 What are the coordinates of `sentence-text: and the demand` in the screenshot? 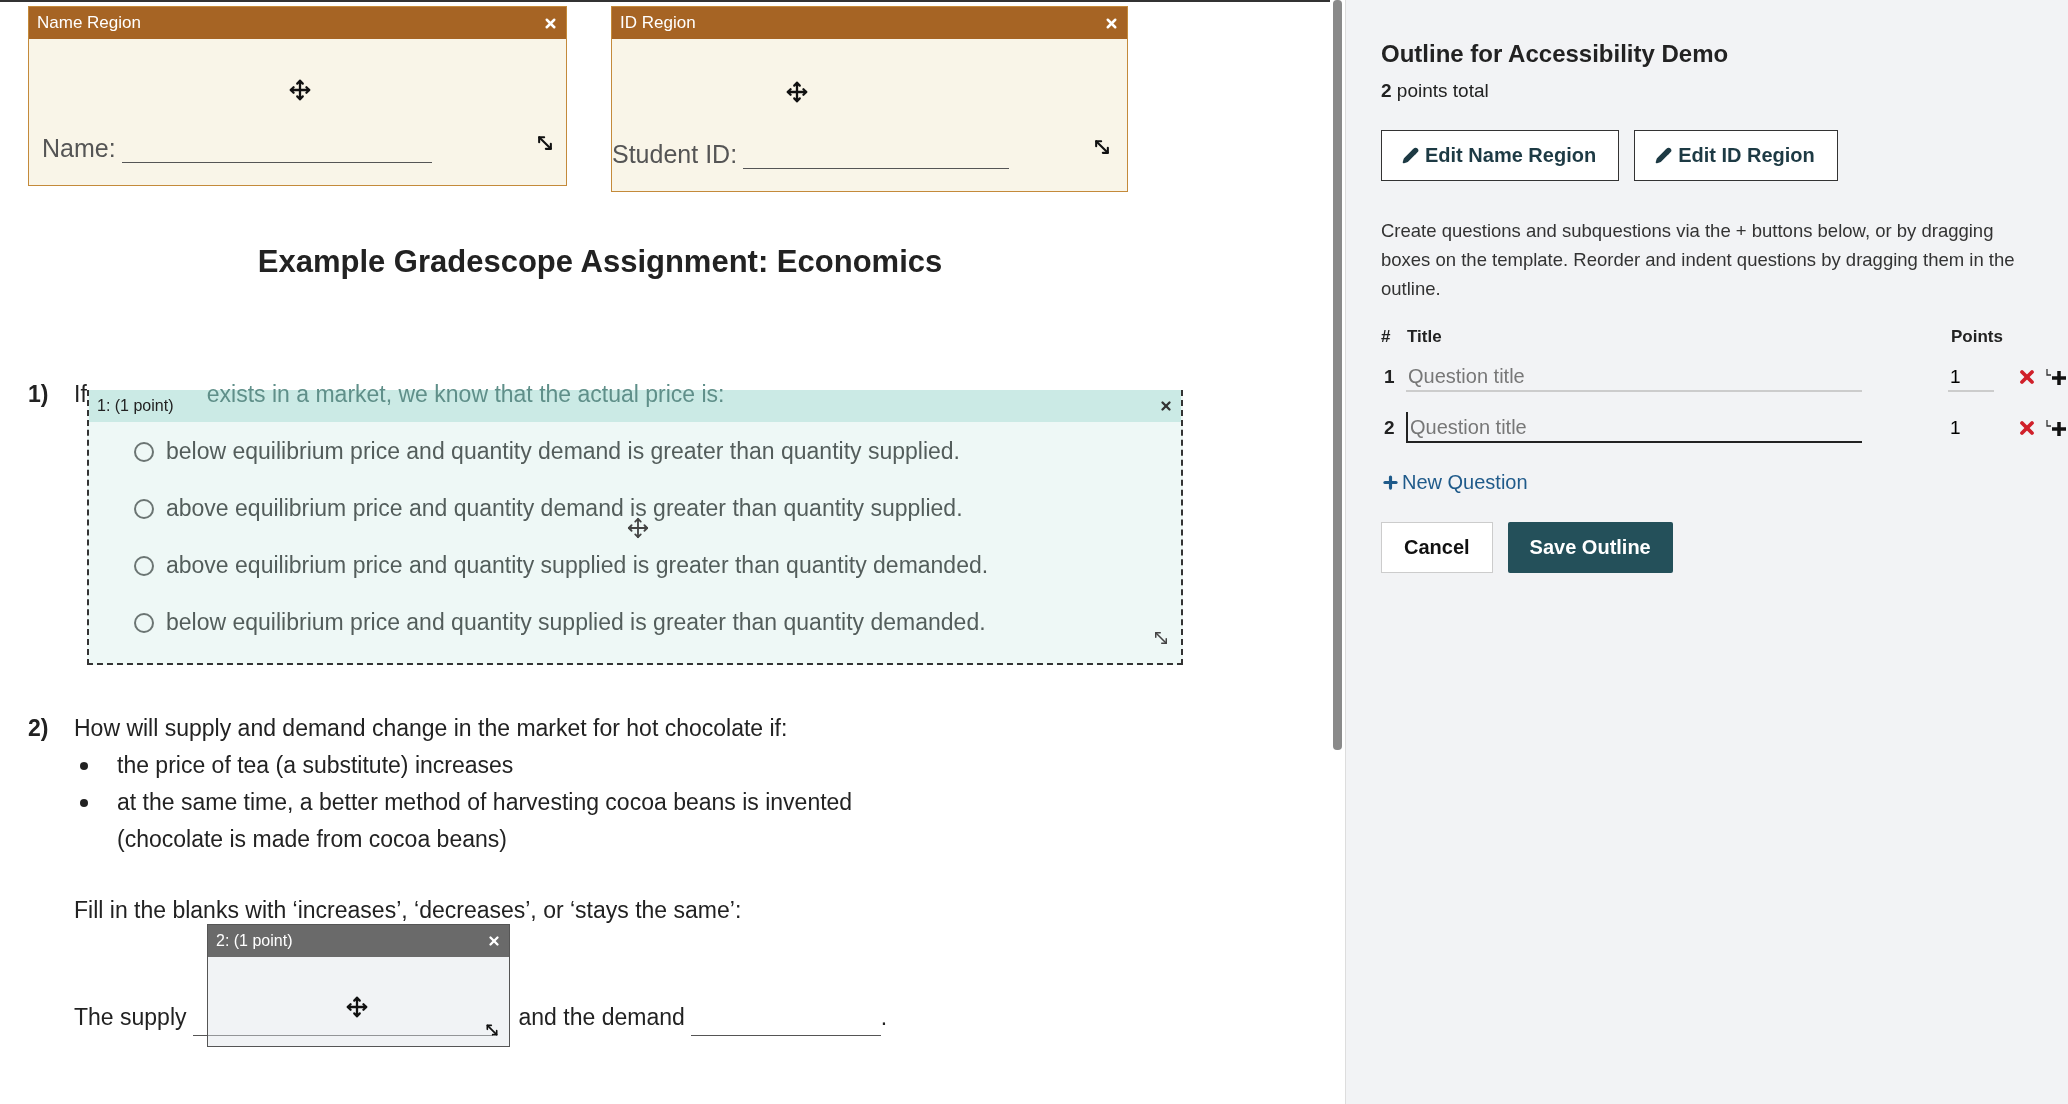 It's located at (601, 1017).